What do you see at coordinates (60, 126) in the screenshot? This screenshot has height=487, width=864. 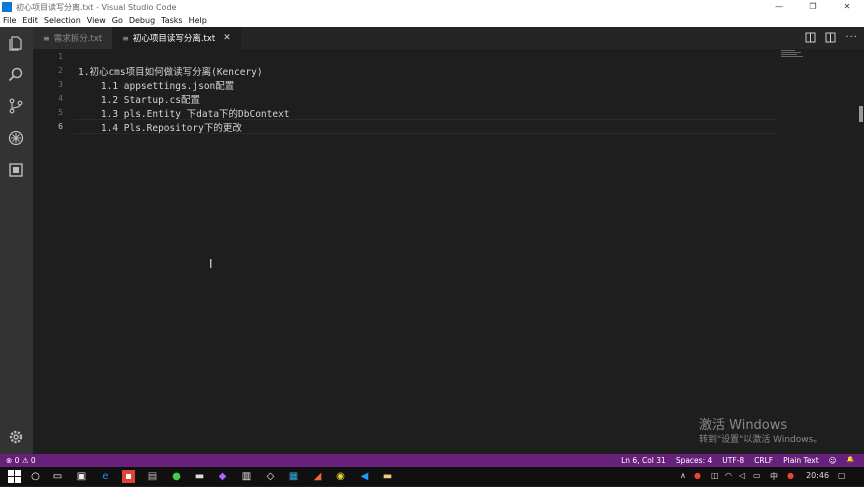 I see `line-number: 6` at bounding box center [60, 126].